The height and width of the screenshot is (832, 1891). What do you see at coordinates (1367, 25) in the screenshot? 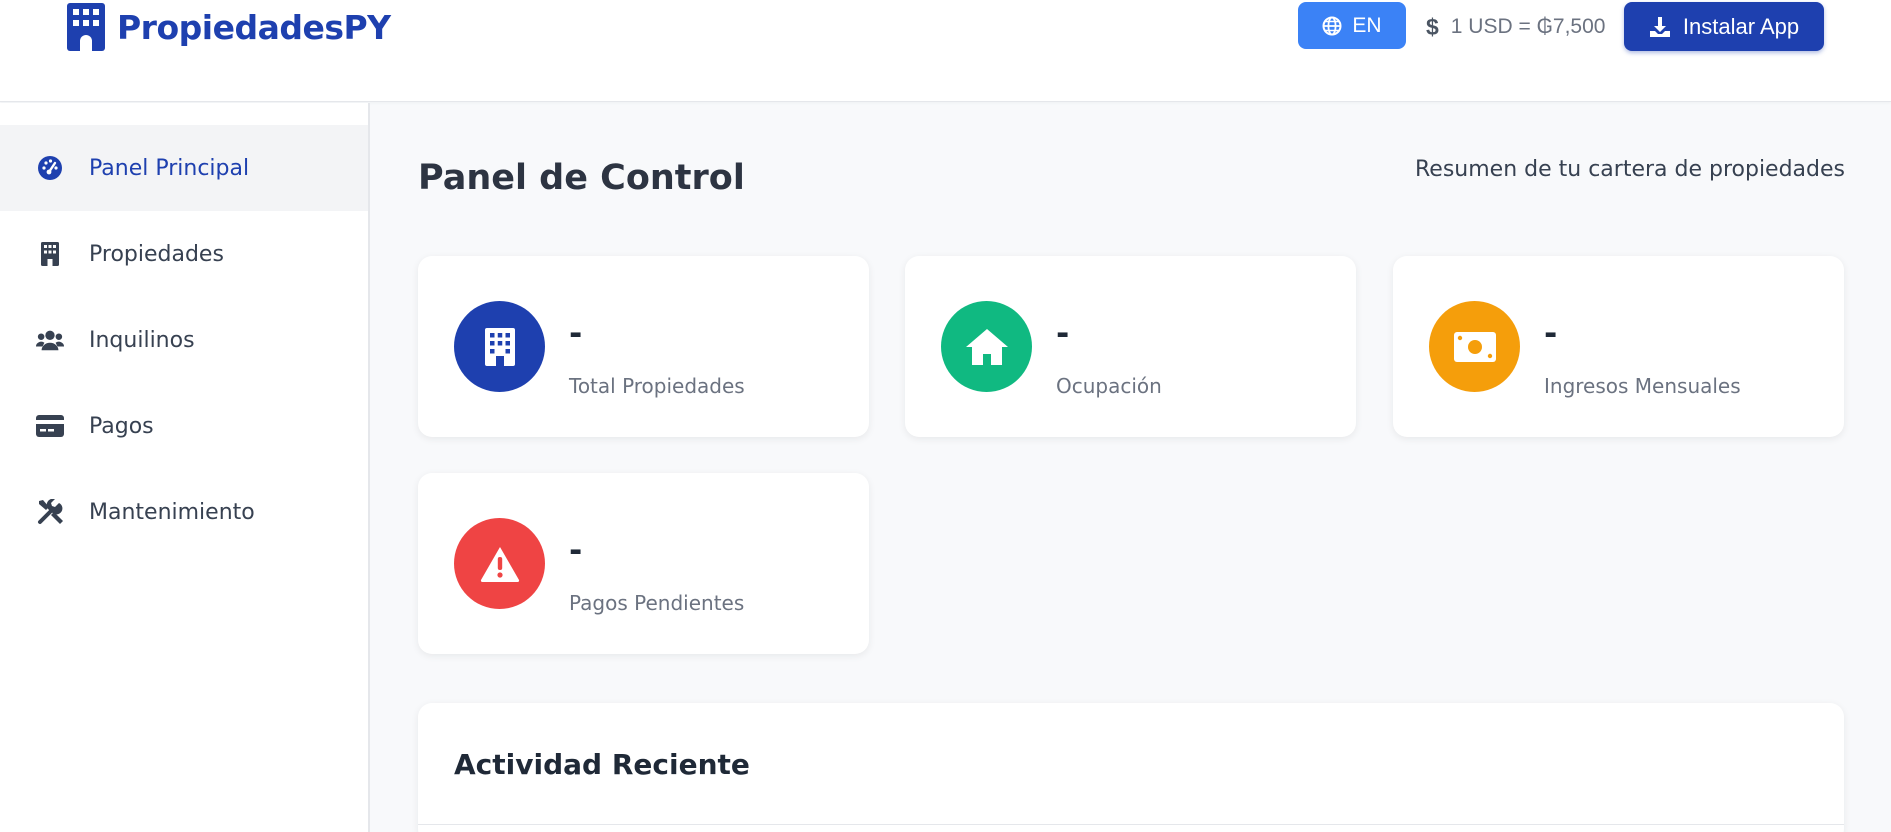
I see `language-button-label: EN` at bounding box center [1367, 25].